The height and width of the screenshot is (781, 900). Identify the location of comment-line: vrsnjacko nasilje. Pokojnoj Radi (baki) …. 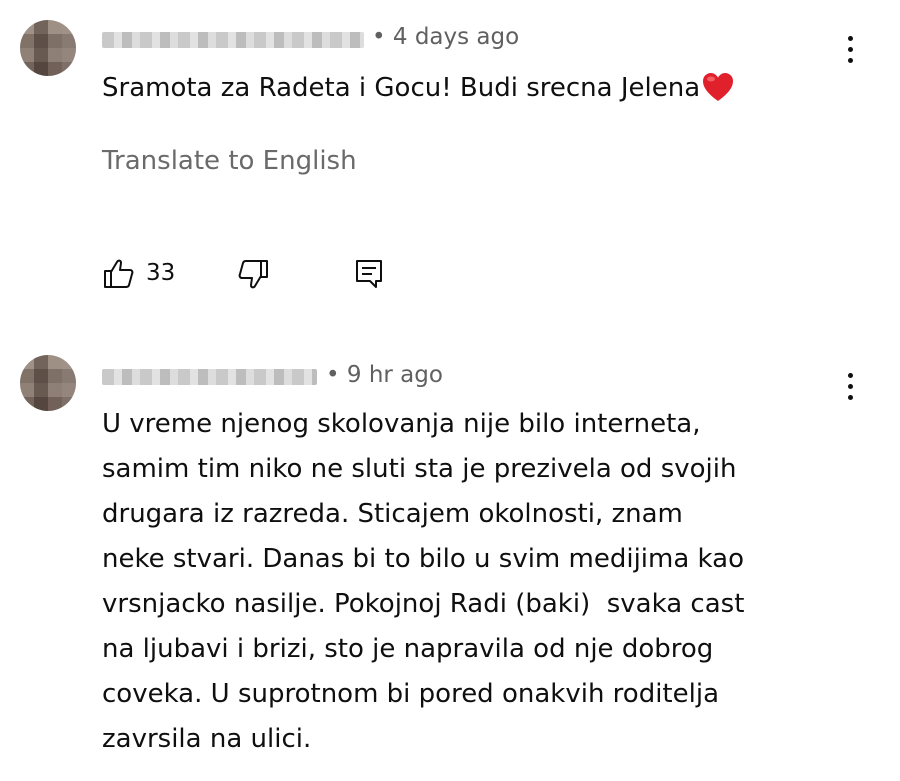
(423, 604).